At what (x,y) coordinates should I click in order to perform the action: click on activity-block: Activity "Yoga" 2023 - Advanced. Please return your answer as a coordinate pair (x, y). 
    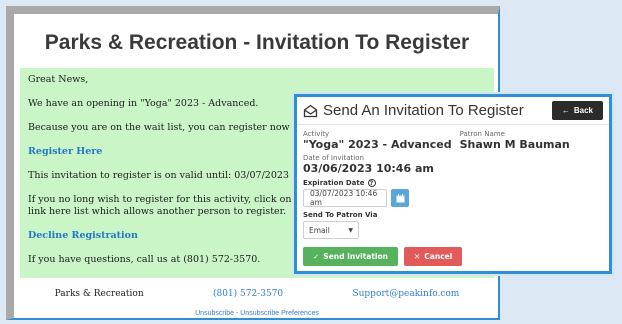
    Looking at the image, I should click on (377, 140).